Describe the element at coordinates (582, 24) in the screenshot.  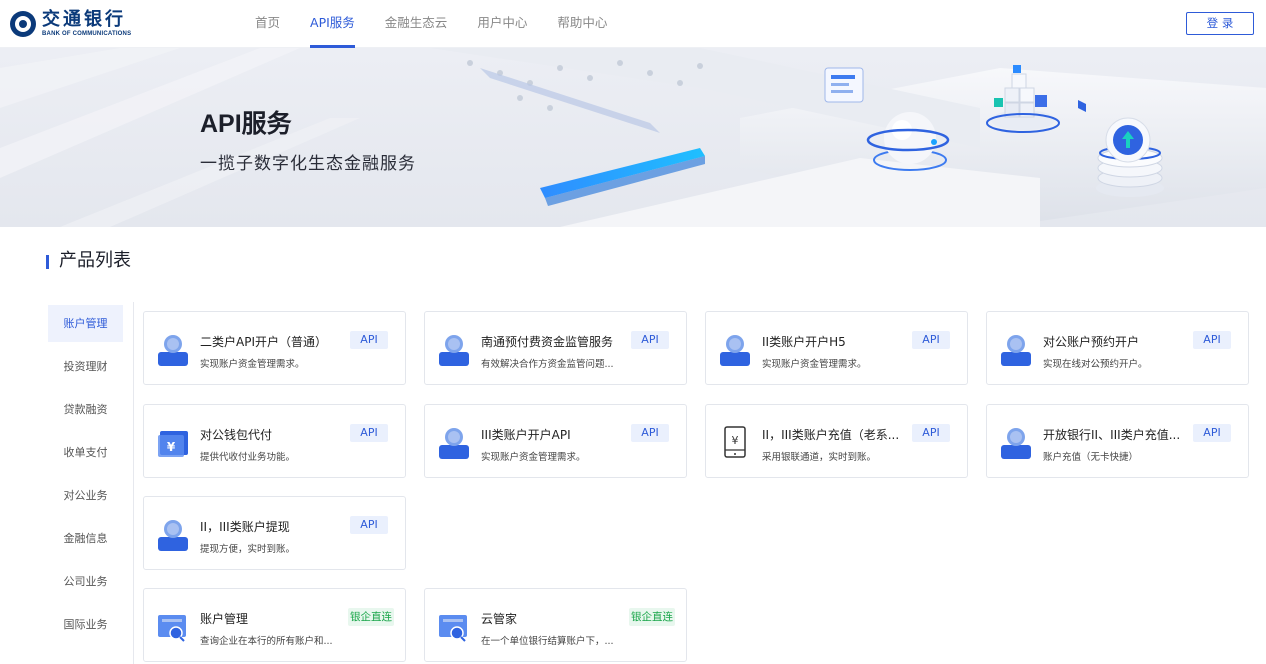
I see `nav-help-center: 帮助中心` at that location.